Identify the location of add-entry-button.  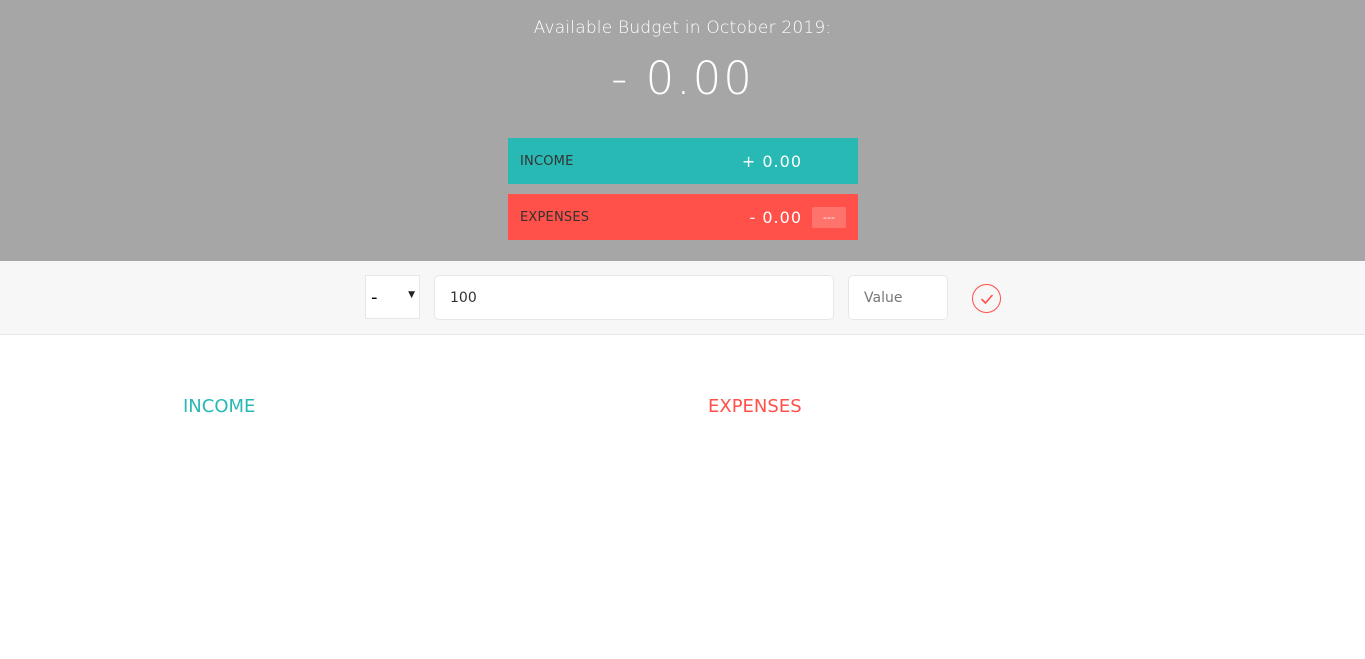
(986, 298).